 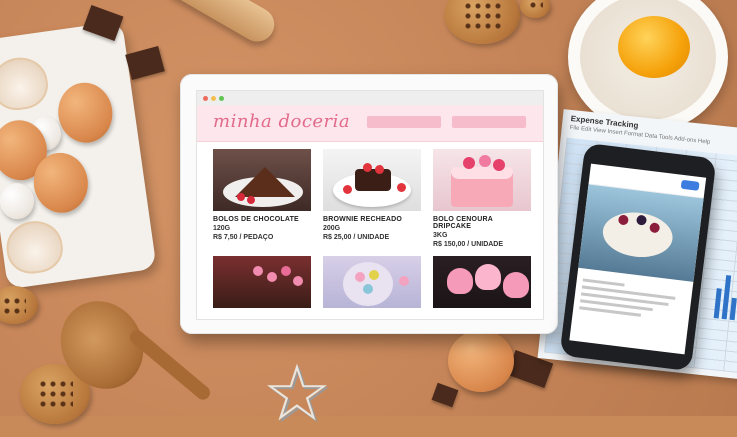 I want to click on product-name: BOLOS DE CHOCOLATE, so click(x=256, y=219).